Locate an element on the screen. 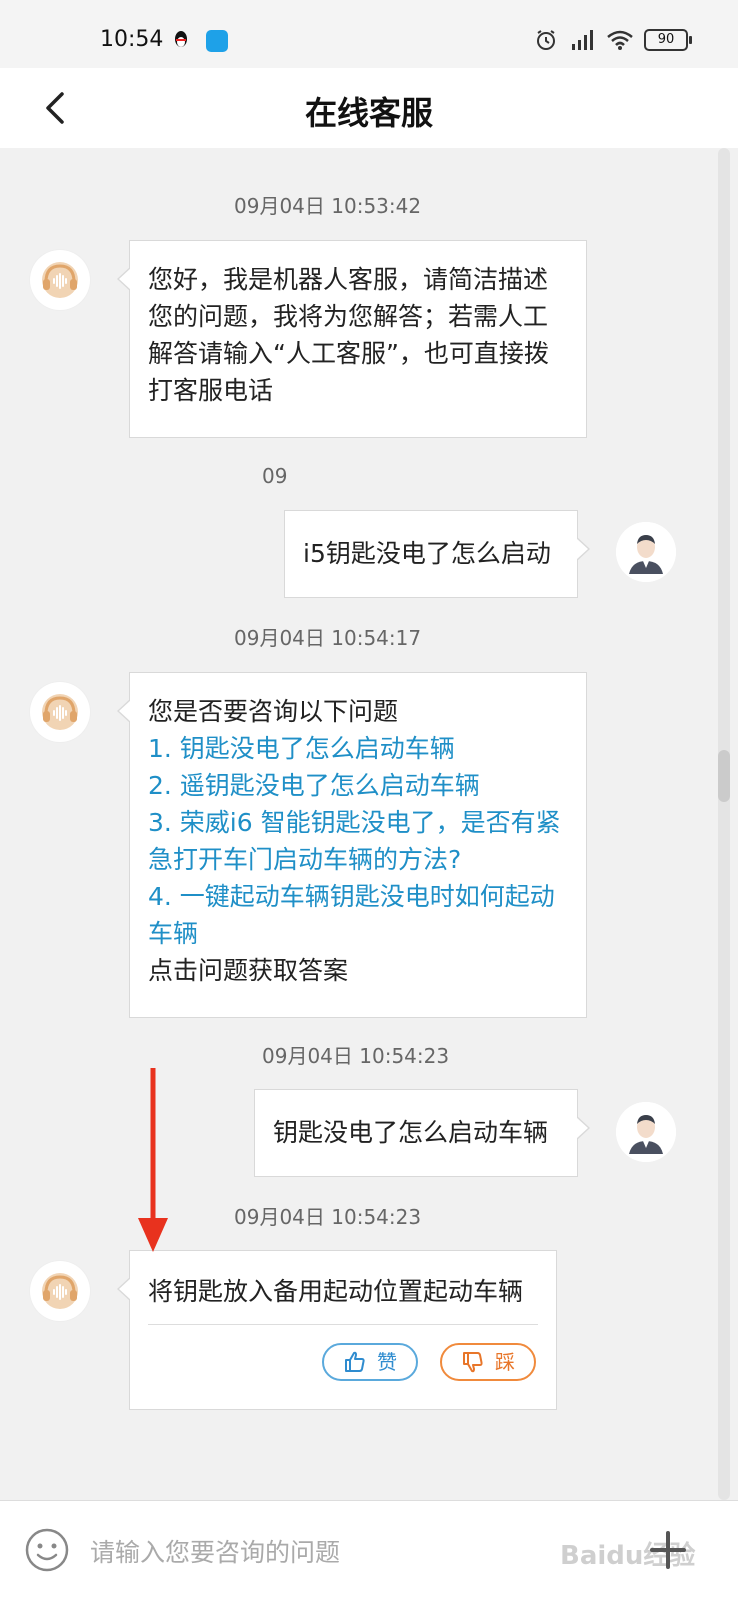 The height and width of the screenshot is (1601, 738). message-text: 将钥匙放入备用起动位置起动车辆 is located at coordinates (336, 1291).